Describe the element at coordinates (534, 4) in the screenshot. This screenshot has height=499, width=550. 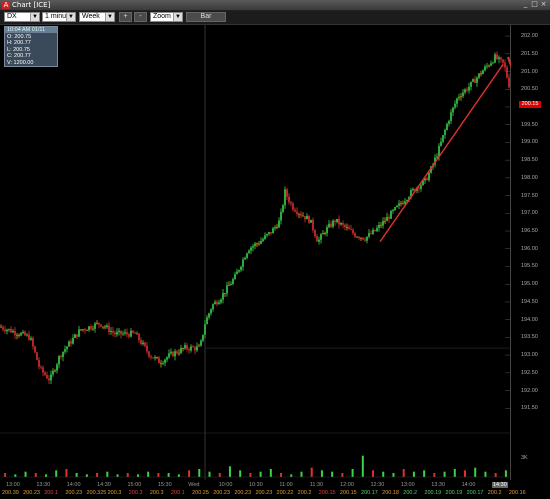
I see `maximize-icon: □` at that location.